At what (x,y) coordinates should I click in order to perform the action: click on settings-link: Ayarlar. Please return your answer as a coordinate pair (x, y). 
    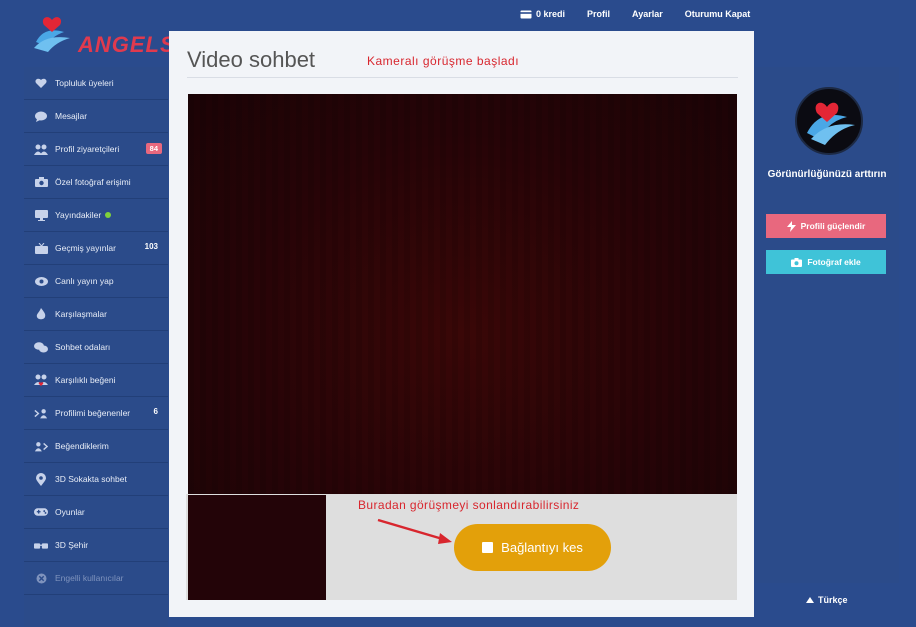
    Looking at the image, I should click on (647, 14).